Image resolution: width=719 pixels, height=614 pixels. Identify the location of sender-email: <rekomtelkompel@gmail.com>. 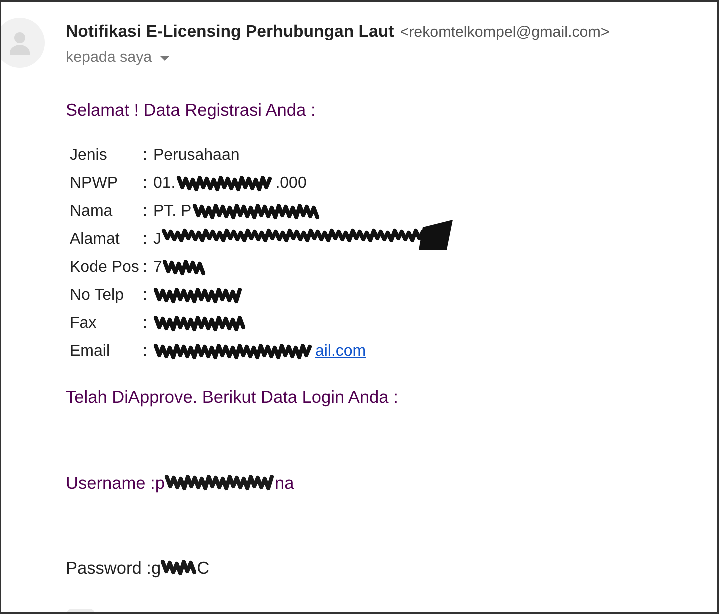
(505, 33).